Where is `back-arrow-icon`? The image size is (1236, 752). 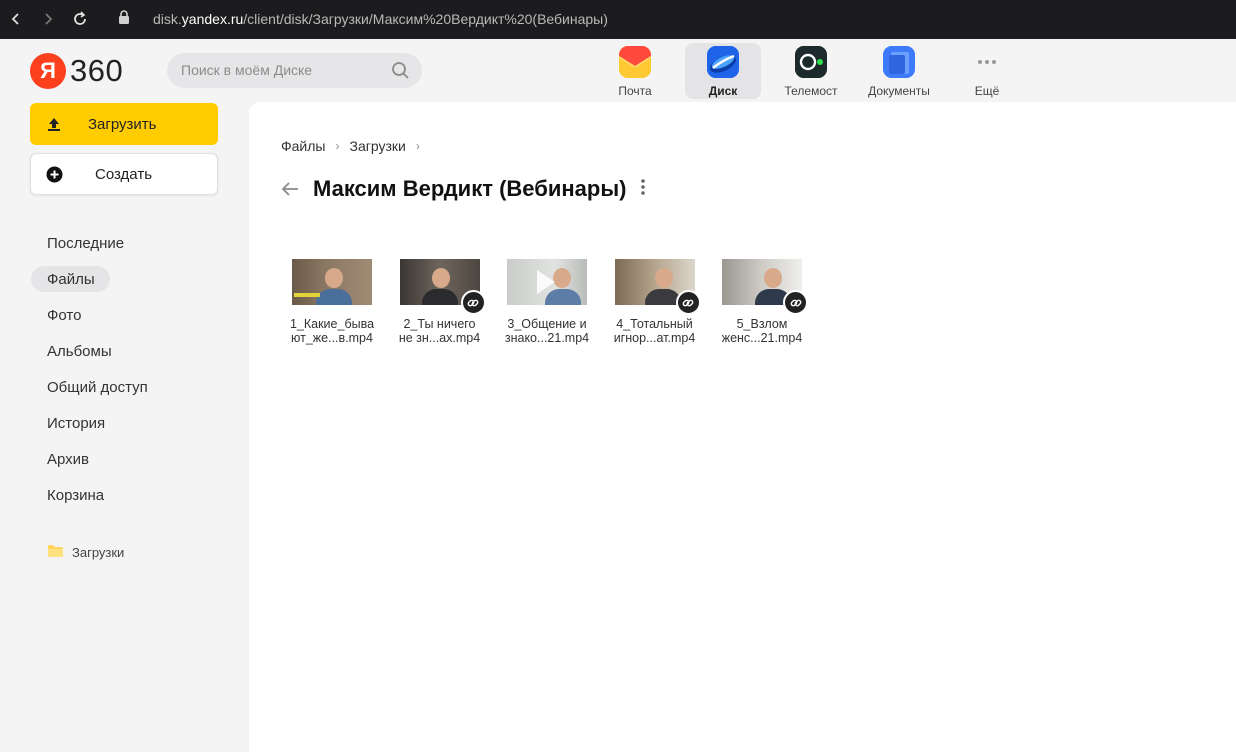
back-arrow-icon is located at coordinates (290, 189).